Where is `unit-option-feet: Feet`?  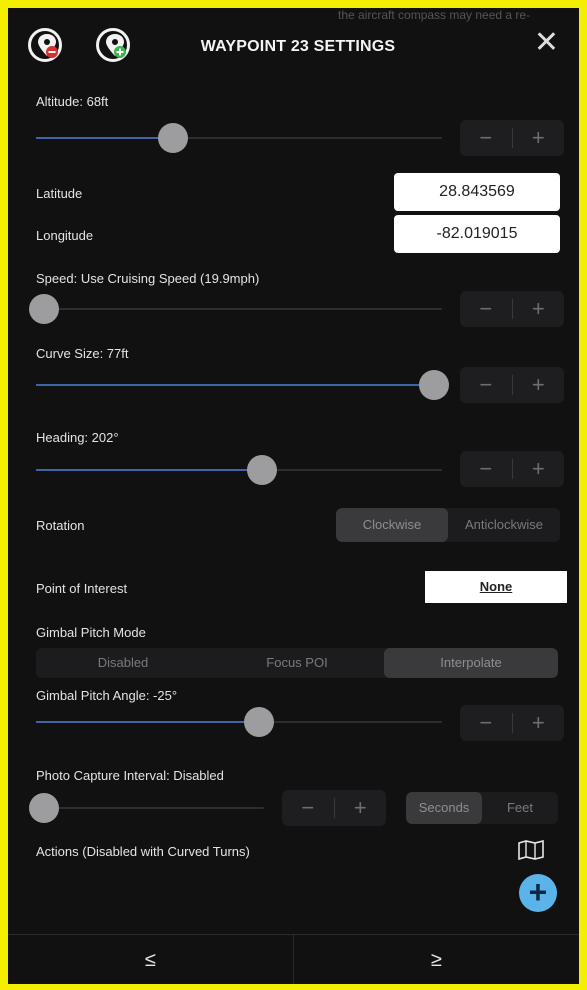
unit-option-feet: Feet is located at coordinates (520, 808).